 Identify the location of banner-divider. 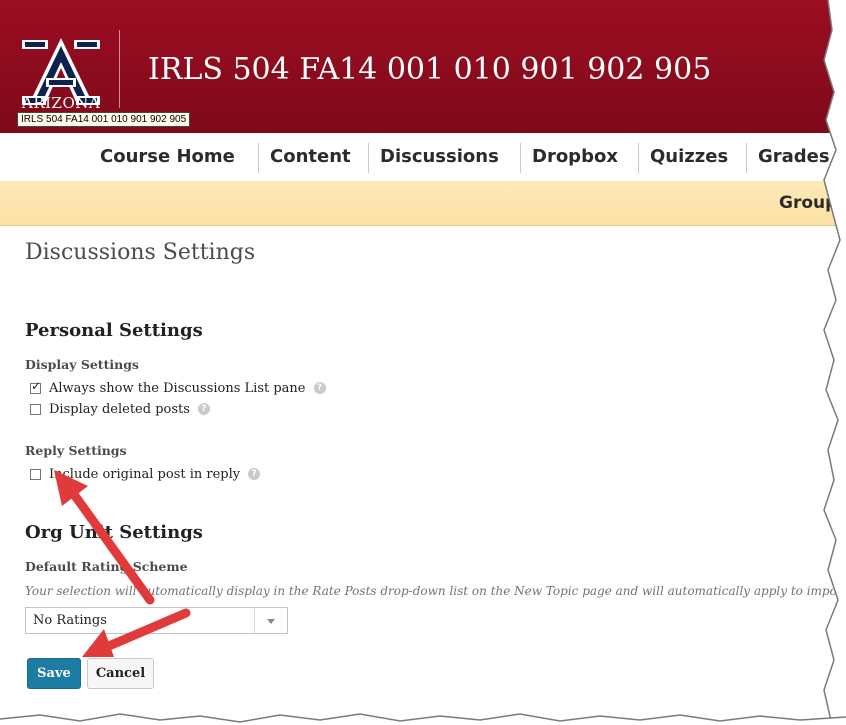
(119, 69).